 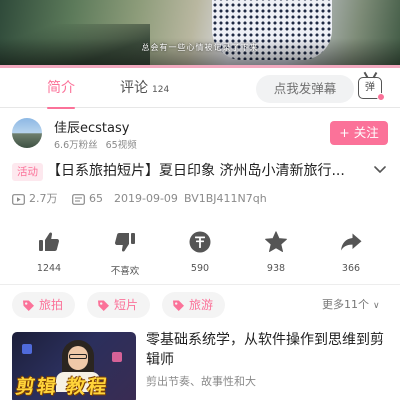 What do you see at coordinates (276, 241) in the screenshot?
I see `star-icon` at bounding box center [276, 241].